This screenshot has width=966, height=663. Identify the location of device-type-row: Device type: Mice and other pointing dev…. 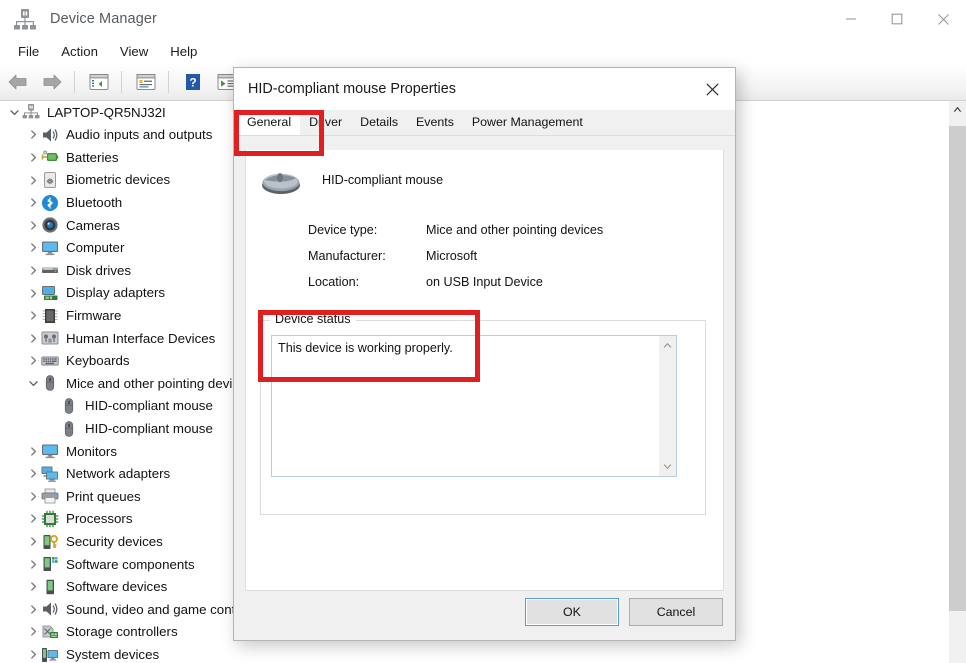
(515, 230).